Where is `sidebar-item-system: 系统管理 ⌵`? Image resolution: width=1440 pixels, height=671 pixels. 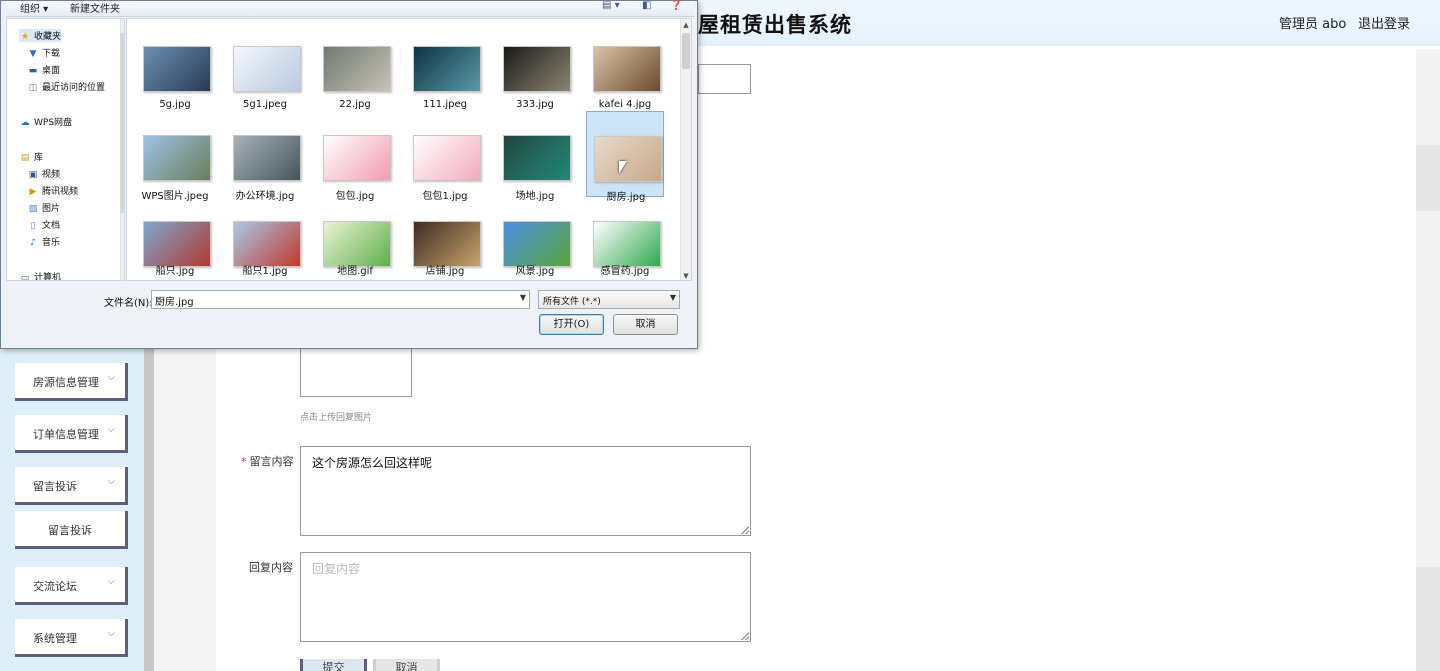 sidebar-item-system: 系统管理 ⌵ is located at coordinates (71, 638).